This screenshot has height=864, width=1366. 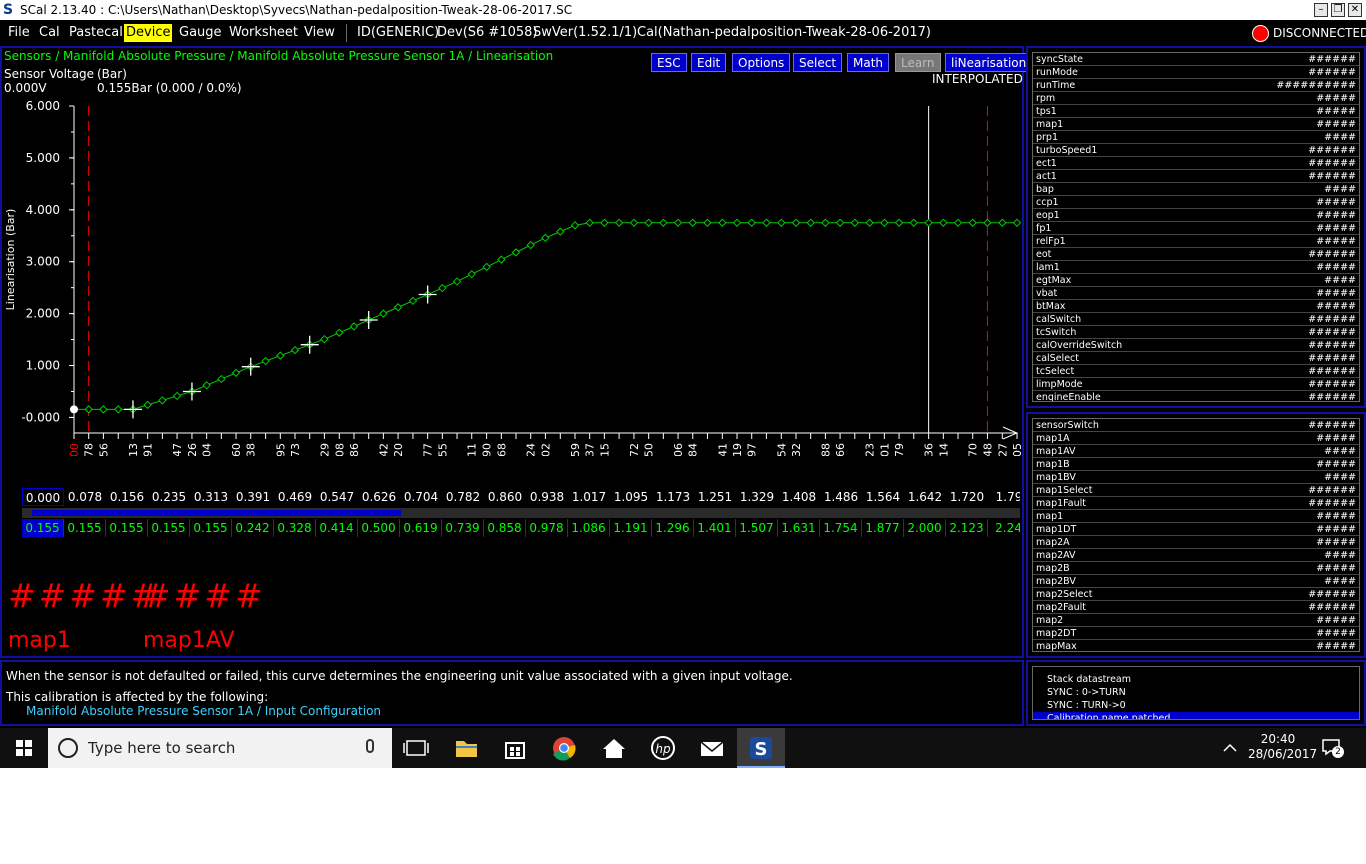 I want to click on channel-row: eop1 #####, so click(x=1196, y=215).